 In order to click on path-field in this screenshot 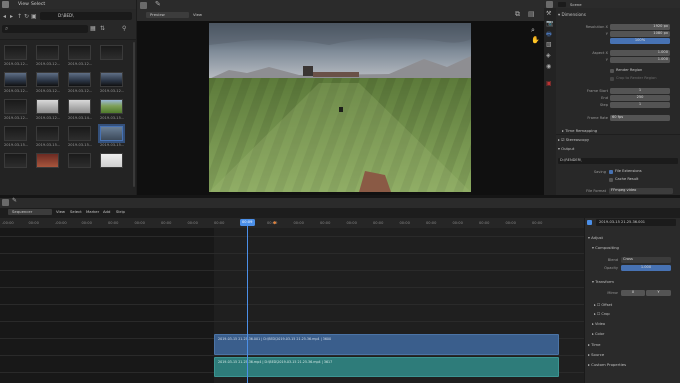, I will do `click(86, 16)`.